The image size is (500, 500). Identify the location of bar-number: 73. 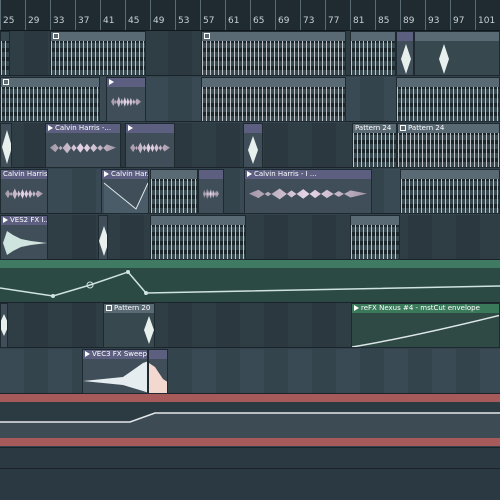
(309, 21).